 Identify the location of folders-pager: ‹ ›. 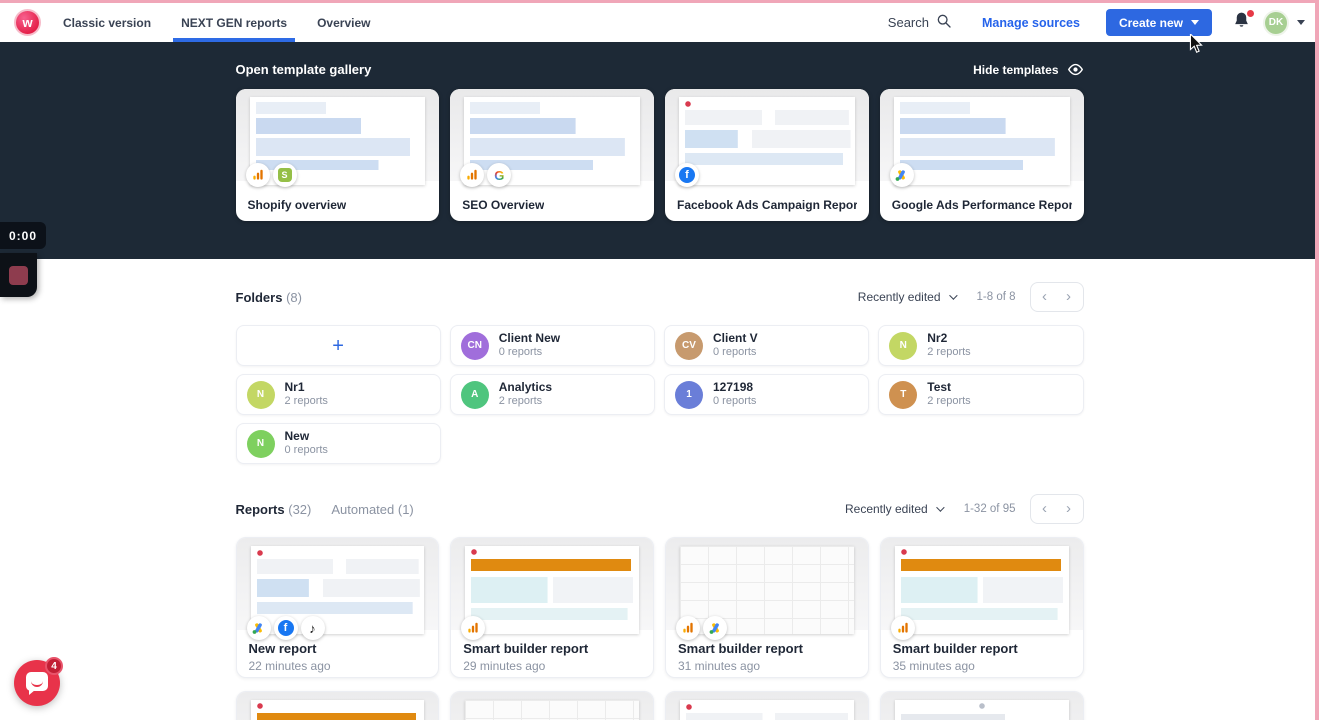
(1056, 297).